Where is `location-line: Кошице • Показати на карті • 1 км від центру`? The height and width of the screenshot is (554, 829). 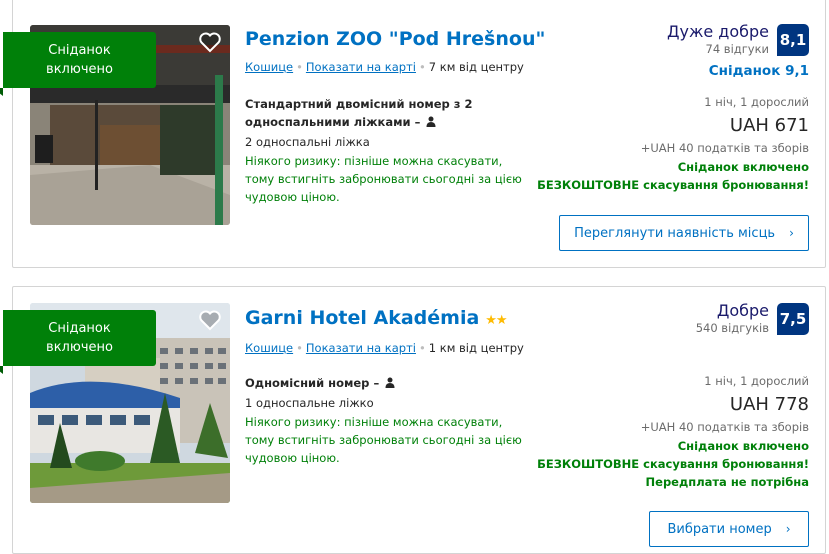
location-line: Кошице • Показати на карті • 1 км від центру is located at coordinates (384, 348).